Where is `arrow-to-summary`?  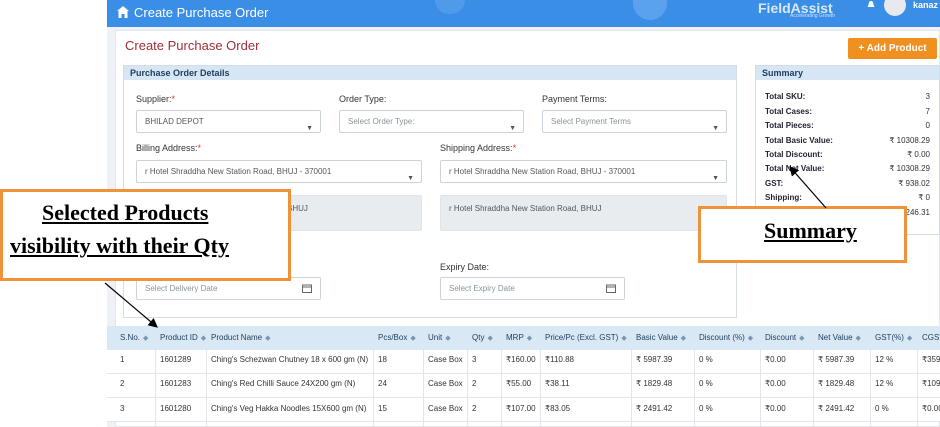 arrow-to-summary is located at coordinates (808, 187).